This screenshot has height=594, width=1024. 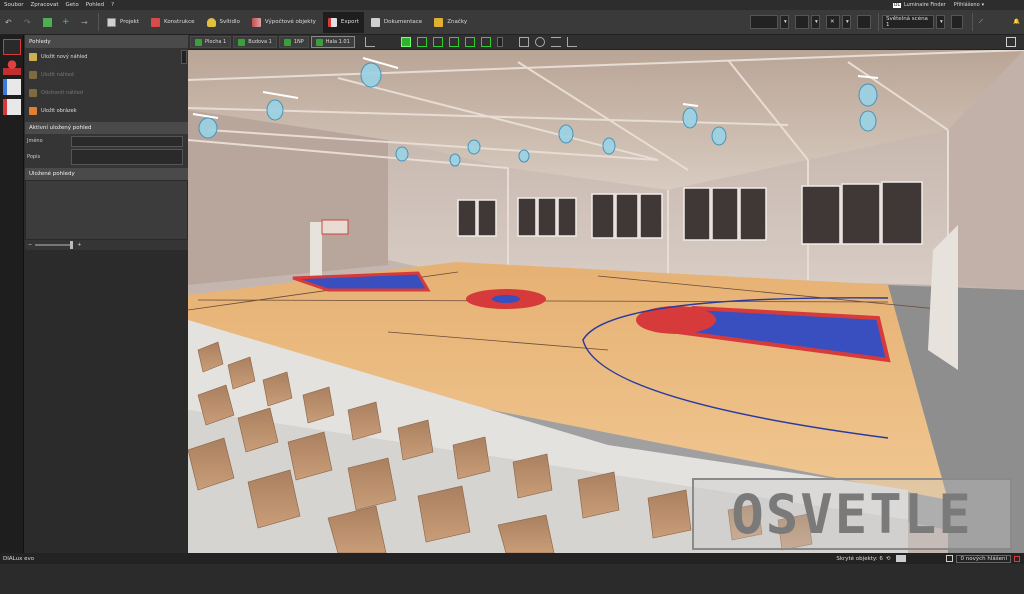 What do you see at coordinates (523, 42) in the screenshot?
I see `select-tool-icon` at bounding box center [523, 42].